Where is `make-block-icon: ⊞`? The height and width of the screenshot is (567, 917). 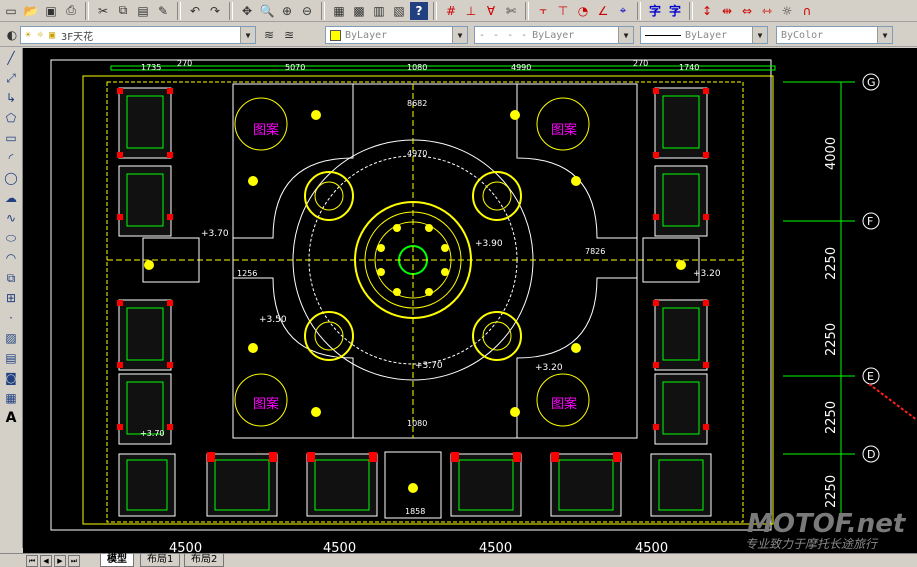
make-block-icon: ⊞ is located at coordinates (11, 298).